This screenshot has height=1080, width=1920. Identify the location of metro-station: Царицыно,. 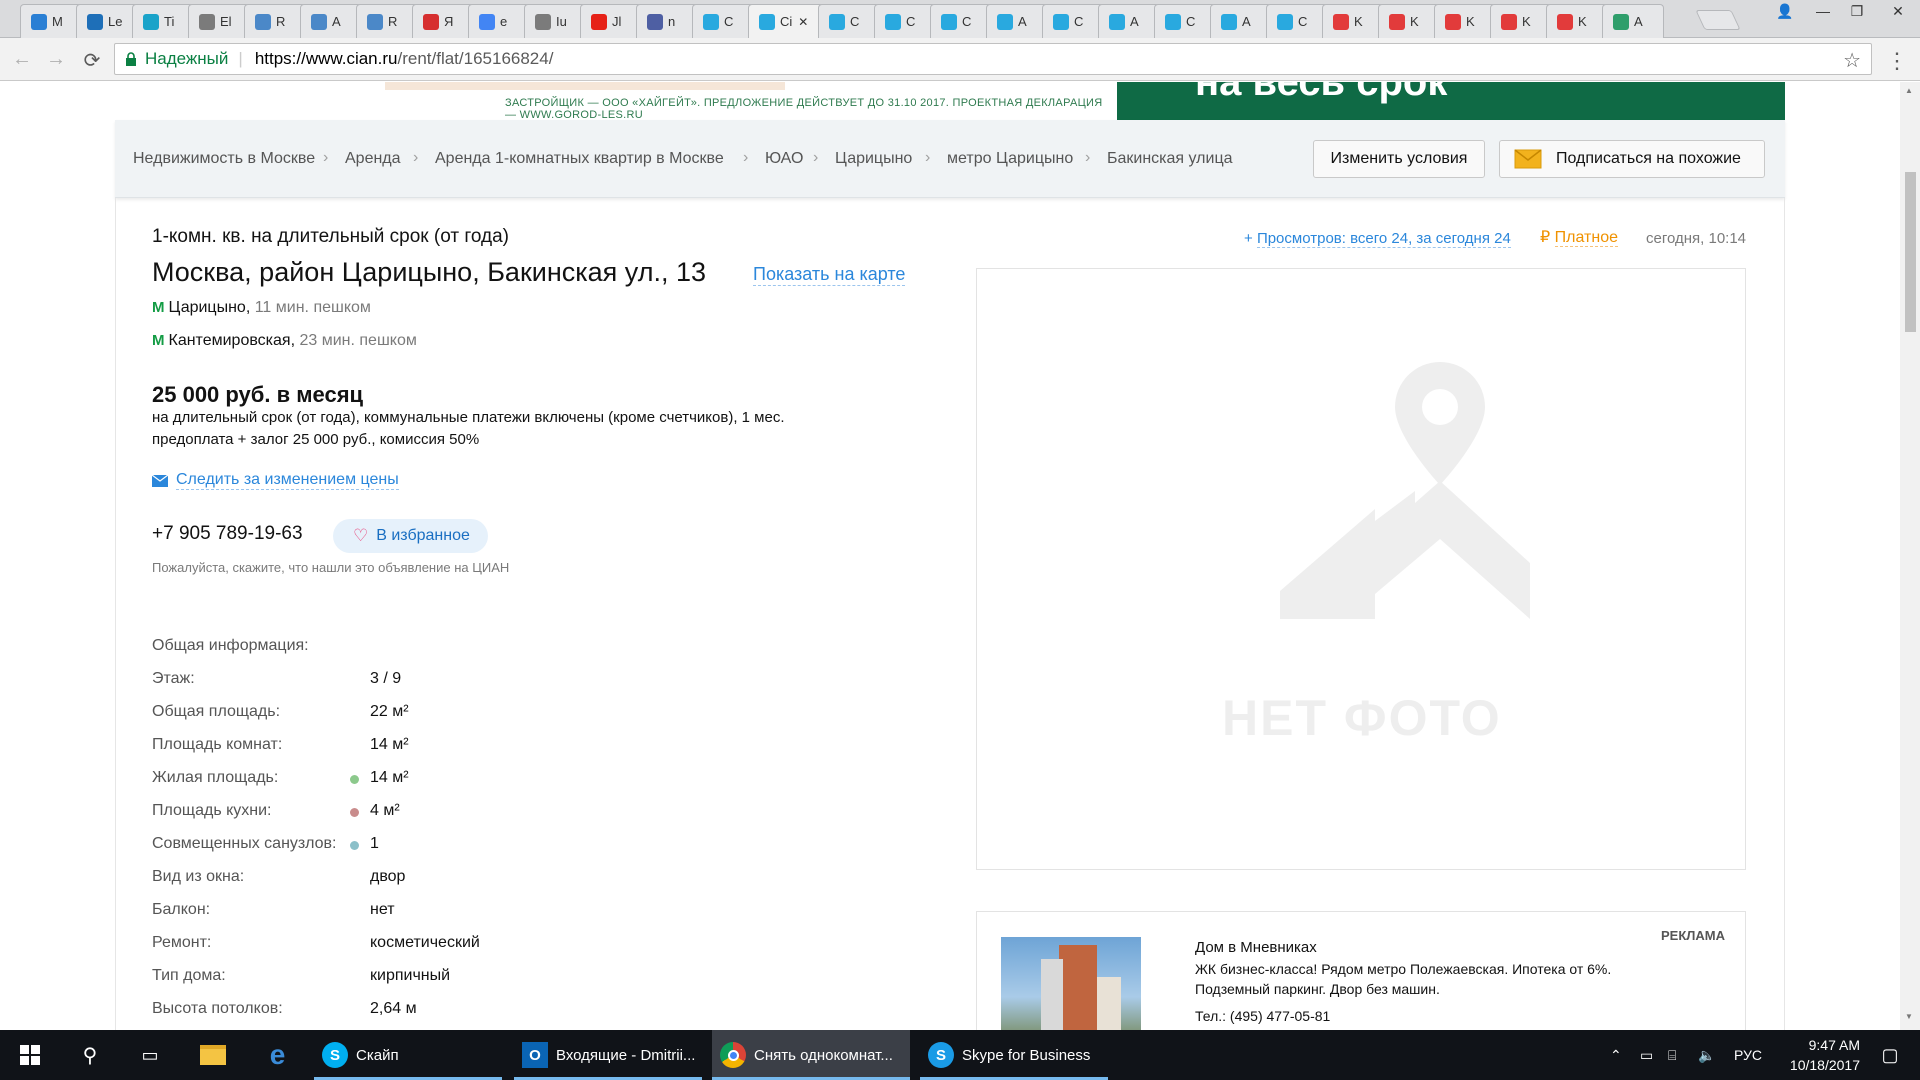
(210, 307).